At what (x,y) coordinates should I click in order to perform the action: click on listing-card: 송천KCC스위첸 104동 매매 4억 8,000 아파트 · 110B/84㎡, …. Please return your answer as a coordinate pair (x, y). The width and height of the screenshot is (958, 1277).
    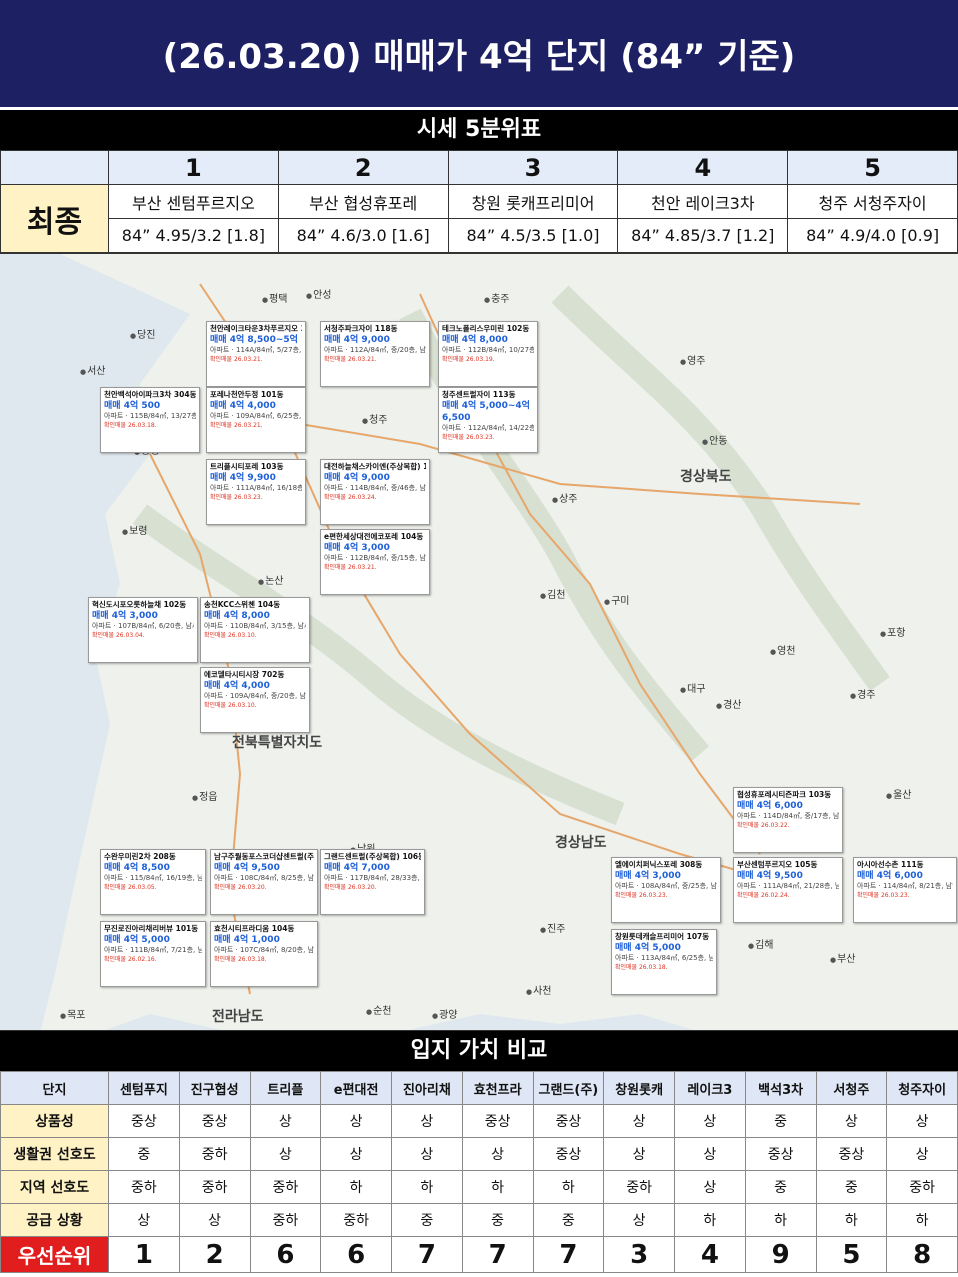
    Looking at the image, I should click on (255, 630).